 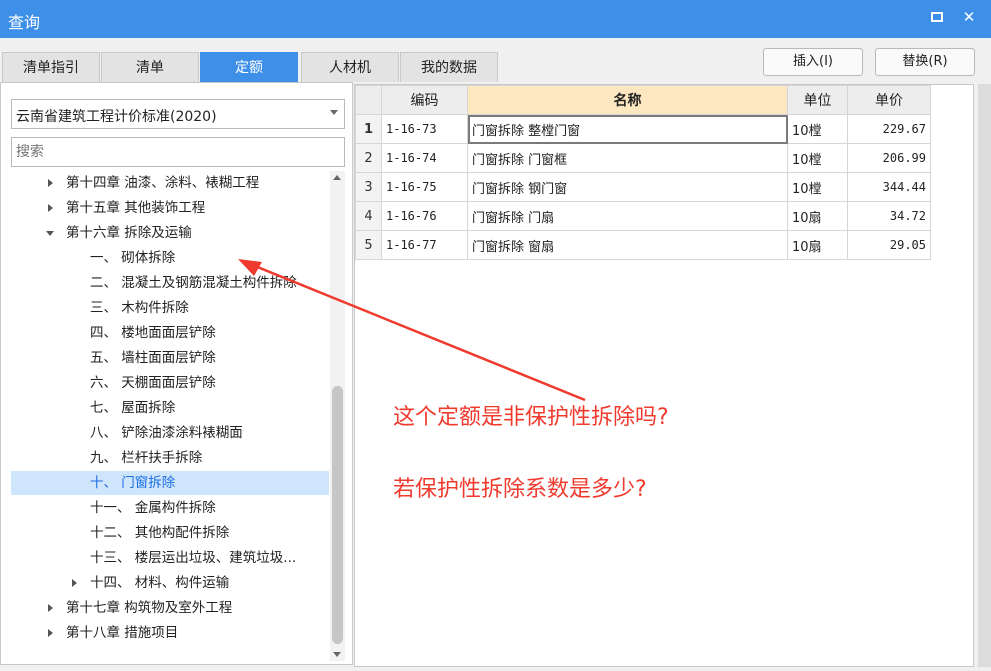 What do you see at coordinates (627, 158) in the screenshot?
I see `cell-name: 门窗拆除 门窗框` at bounding box center [627, 158].